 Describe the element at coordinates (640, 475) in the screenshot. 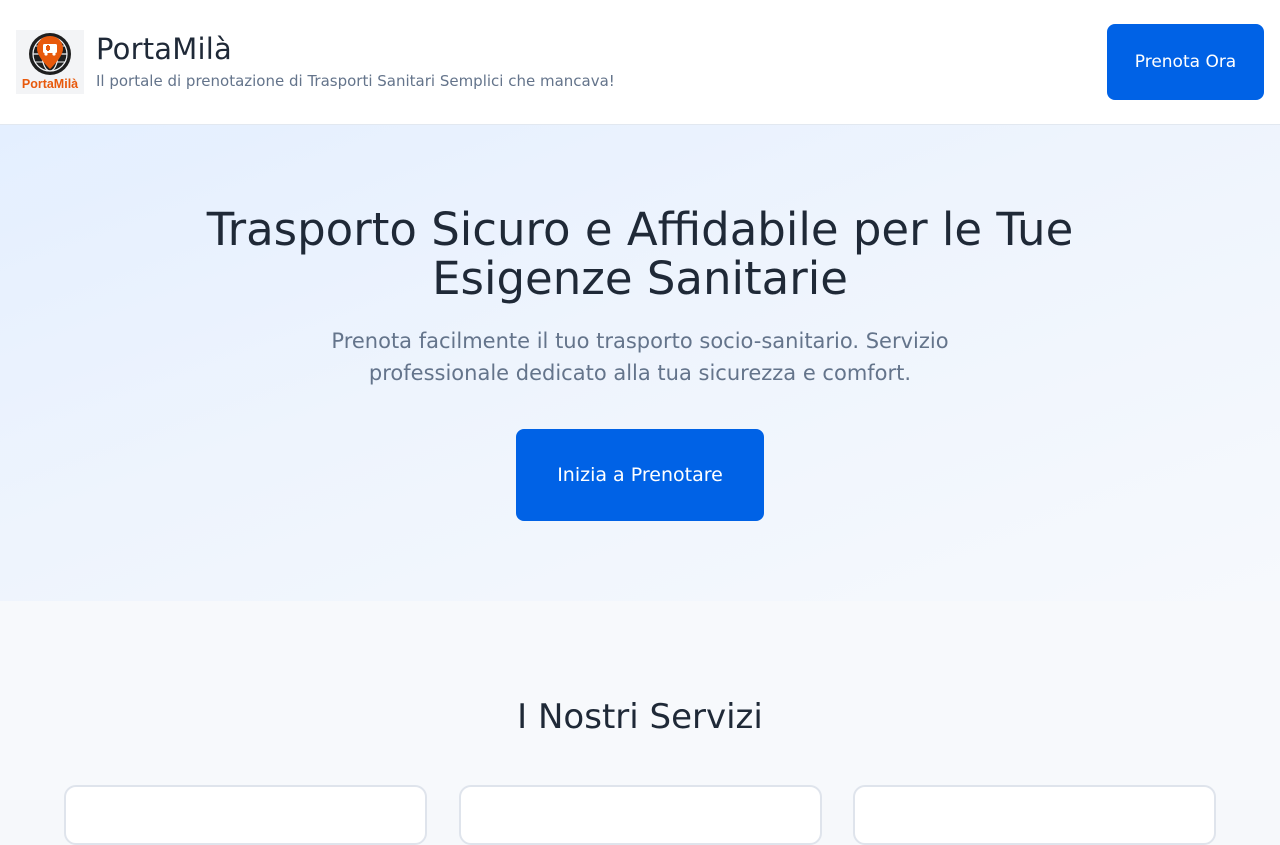

I see `start-booking-button: Inizia a Prenotare` at that location.